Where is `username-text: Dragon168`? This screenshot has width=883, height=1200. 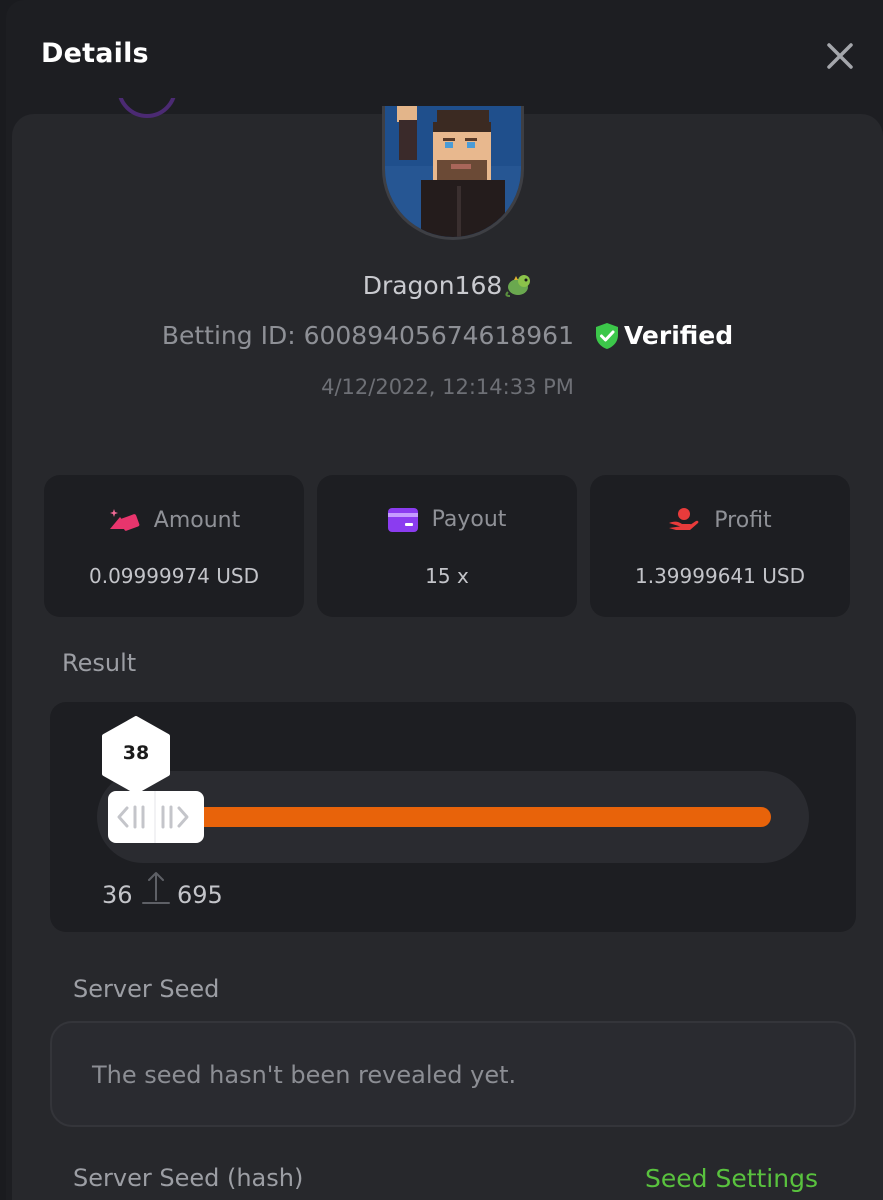
username-text: Dragon168 is located at coordinates (432, 285).